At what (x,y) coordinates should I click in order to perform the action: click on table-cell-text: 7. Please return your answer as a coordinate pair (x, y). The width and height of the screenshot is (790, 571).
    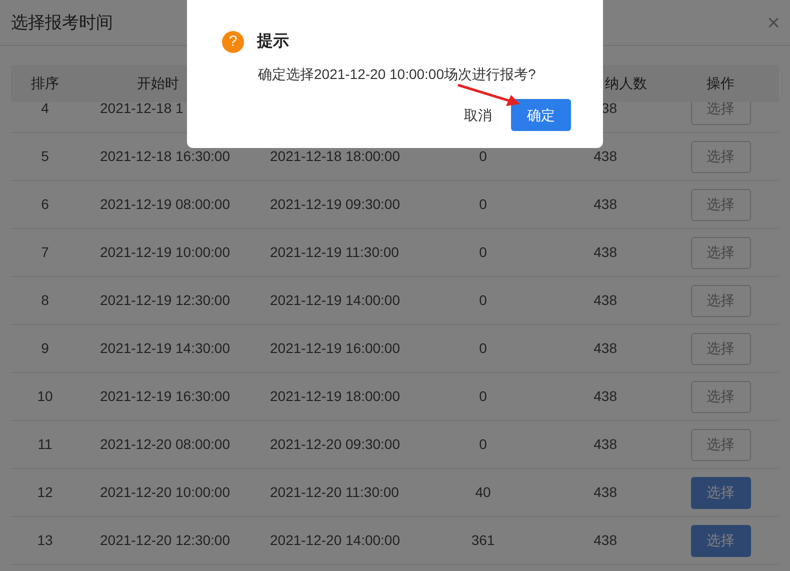
    Looking at the image, I should click on (45, 252).